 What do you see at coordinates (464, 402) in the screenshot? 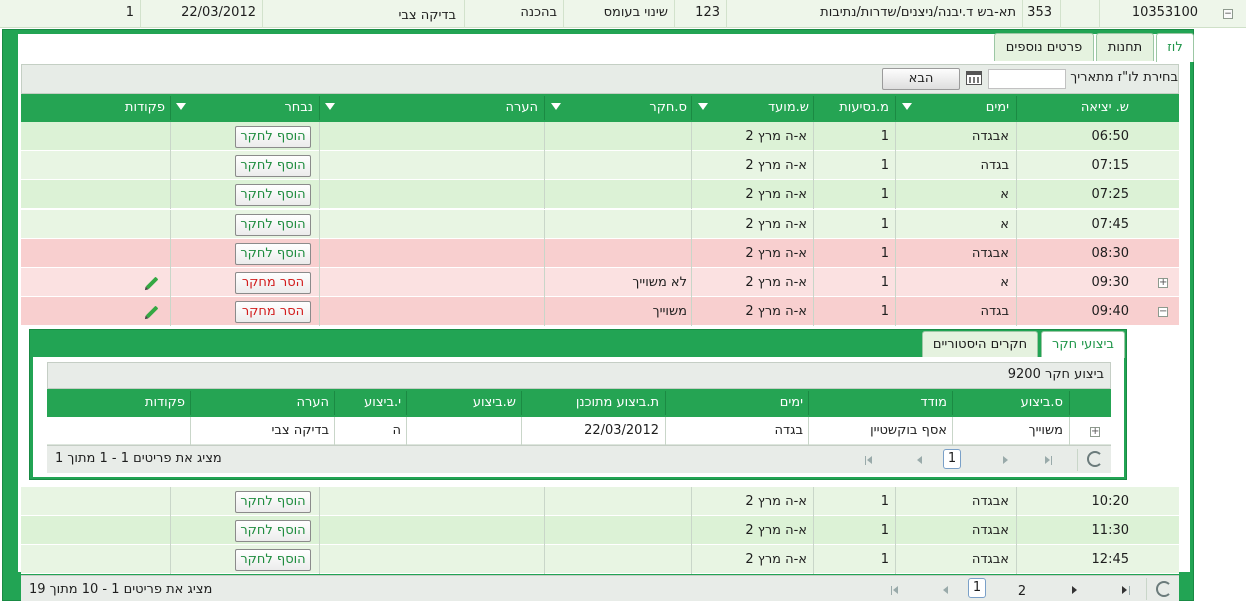
I see `header-exec-time: ש.ביצוע` at bounding box center [464, 402].